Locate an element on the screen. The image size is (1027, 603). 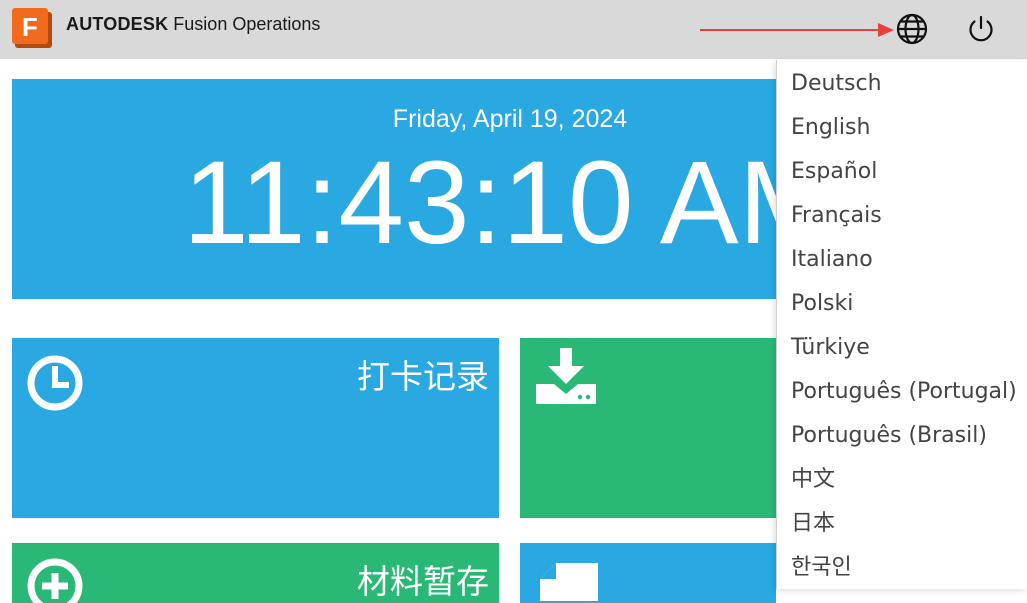
power-icon is located at coordinates (981, 28).